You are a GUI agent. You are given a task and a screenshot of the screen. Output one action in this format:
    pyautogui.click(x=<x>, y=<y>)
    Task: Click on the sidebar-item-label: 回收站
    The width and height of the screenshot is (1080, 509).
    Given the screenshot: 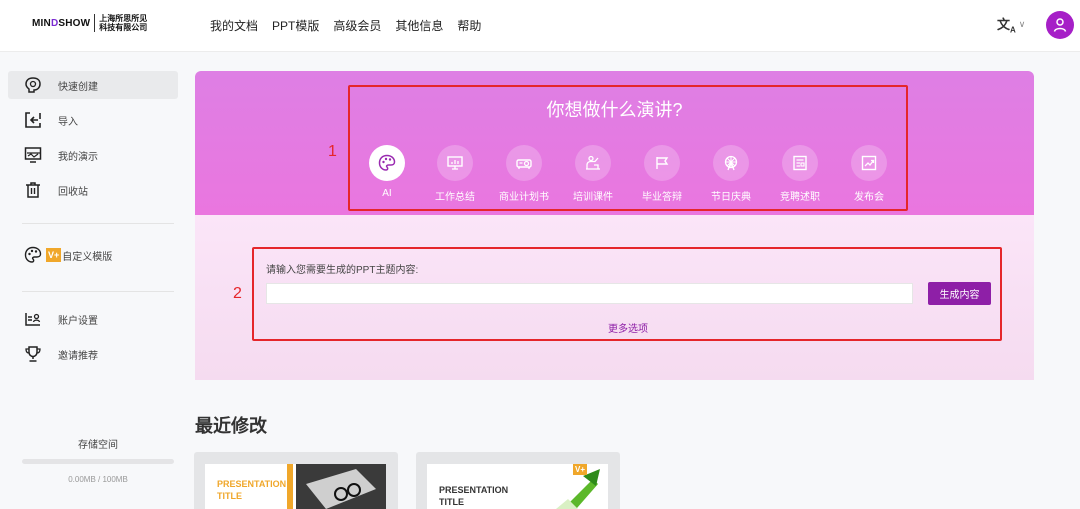 What is the action you would take?
    pyautogui.click(x=73, y=192)
    